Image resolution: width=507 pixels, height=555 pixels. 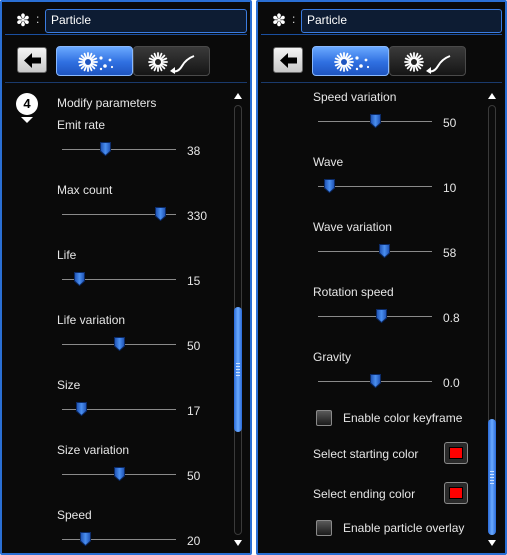 I want to click on particle-emitter-icon, so click(x=352, y=62).